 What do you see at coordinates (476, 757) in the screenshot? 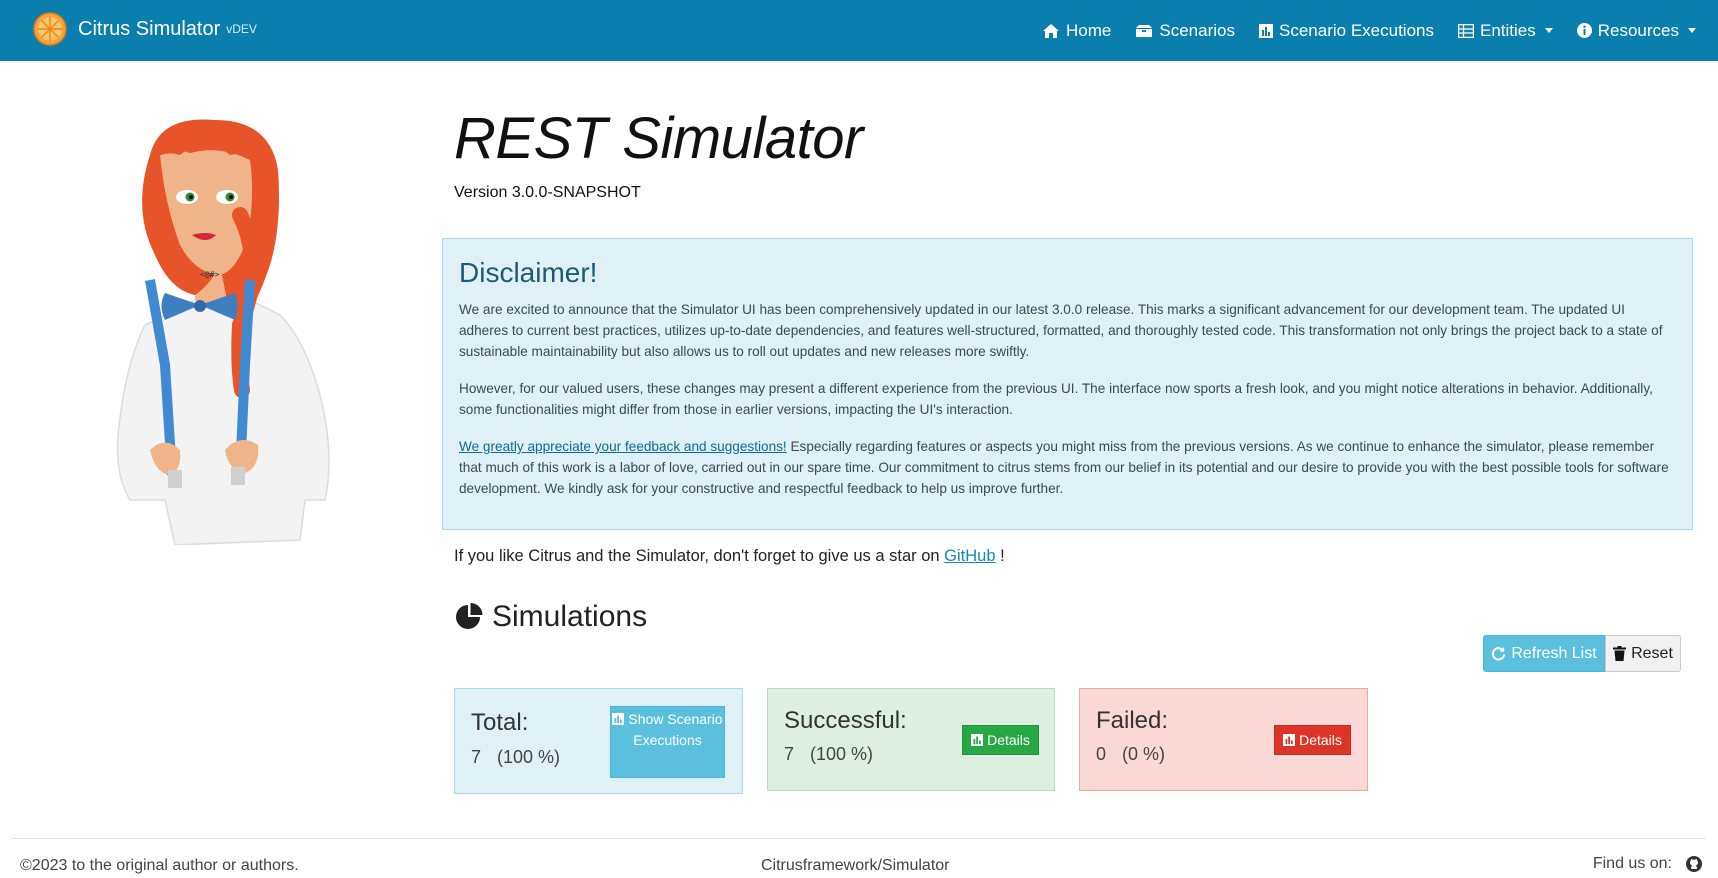
I see `total-count-value: 7` at bounding box center [476, 757].